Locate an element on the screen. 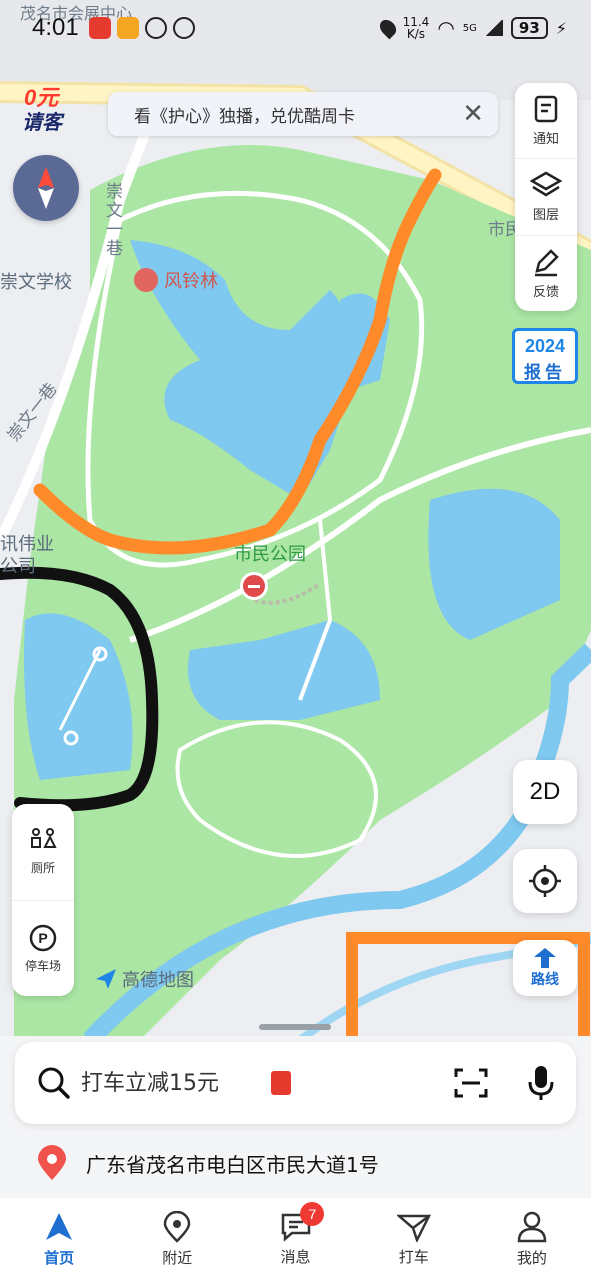 This screenshot has width=591, height=1280. crosshair-icon is located at coordinates (545, 881).